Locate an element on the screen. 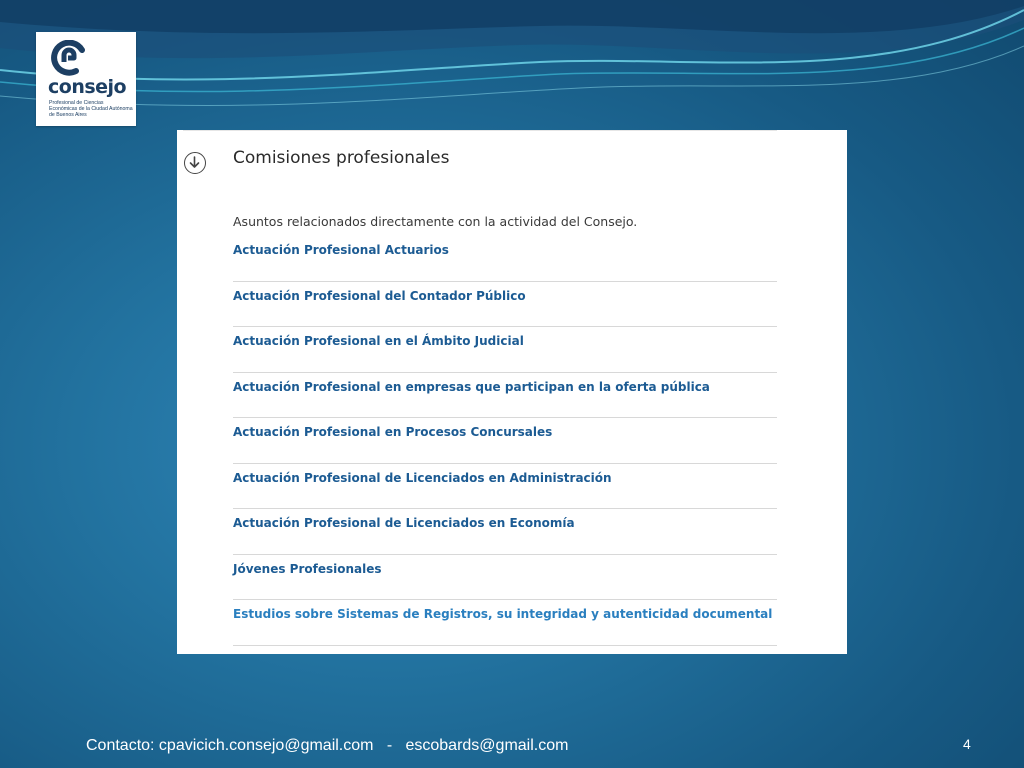  panel-divider is located at coordinates (480, 130).